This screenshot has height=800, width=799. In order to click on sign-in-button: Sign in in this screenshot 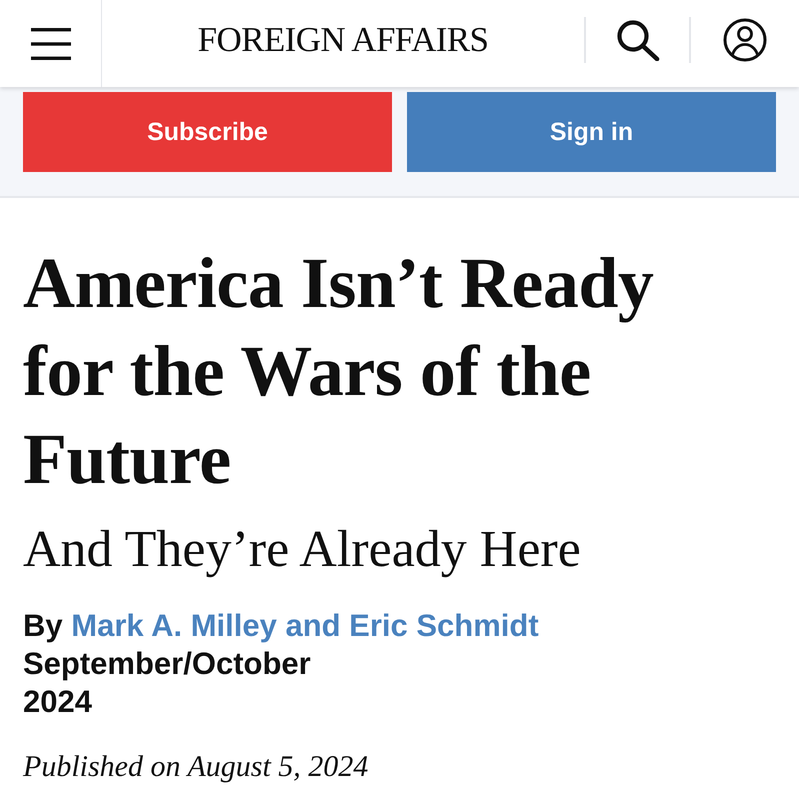, I will do `click(591, 132)`.